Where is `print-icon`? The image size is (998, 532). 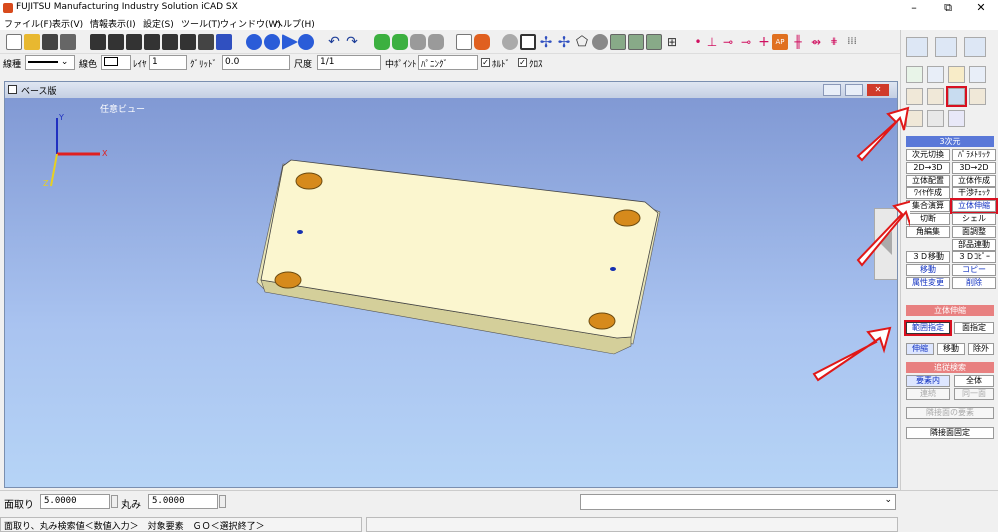
print-icon is located at coordinates (68, 42).